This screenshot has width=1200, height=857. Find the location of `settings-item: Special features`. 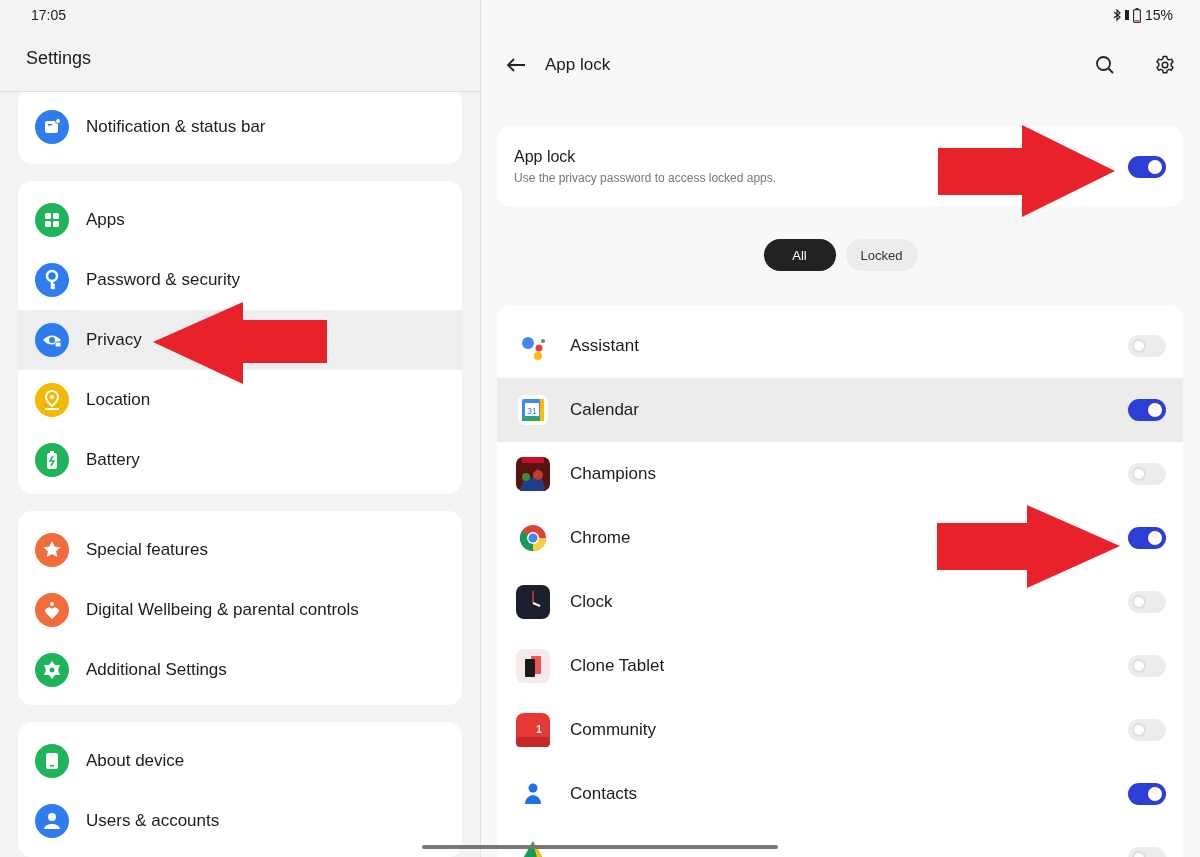

settings-item: Special features is located at coordinates (240, 549).